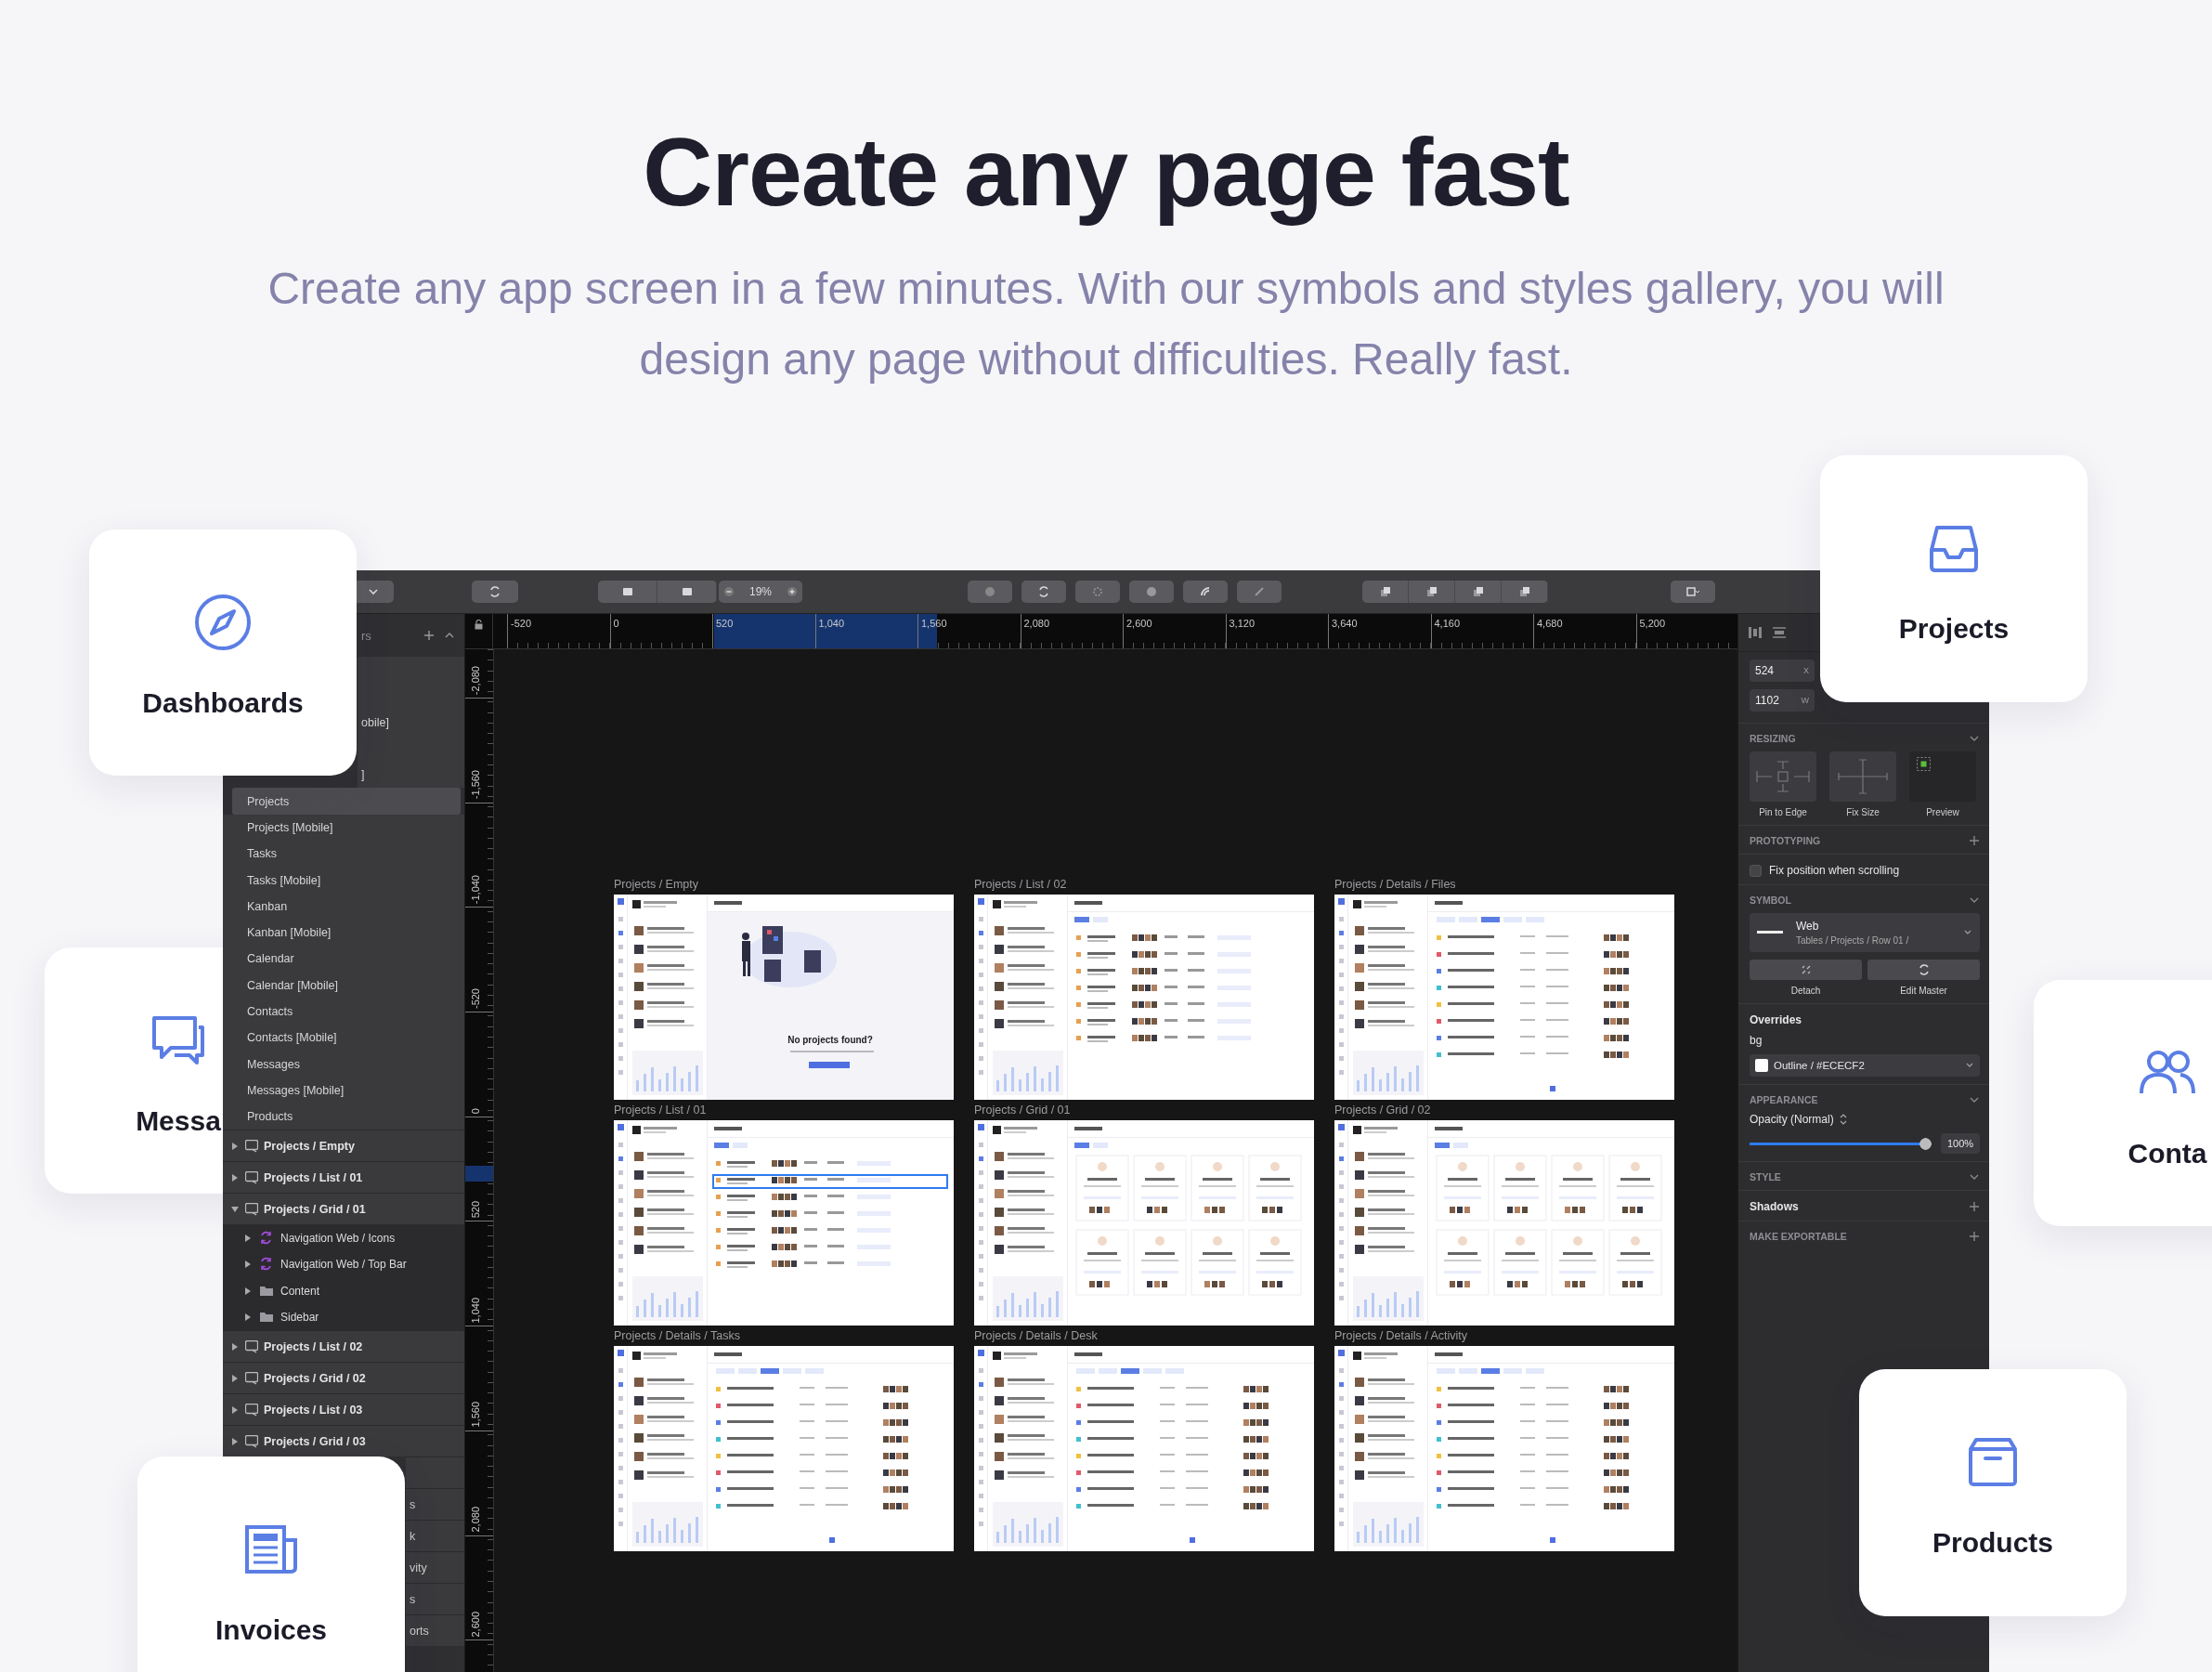  Describe the element at coordinates (346, 801) in the screenshot. I see `page-item: Projects` at that location.